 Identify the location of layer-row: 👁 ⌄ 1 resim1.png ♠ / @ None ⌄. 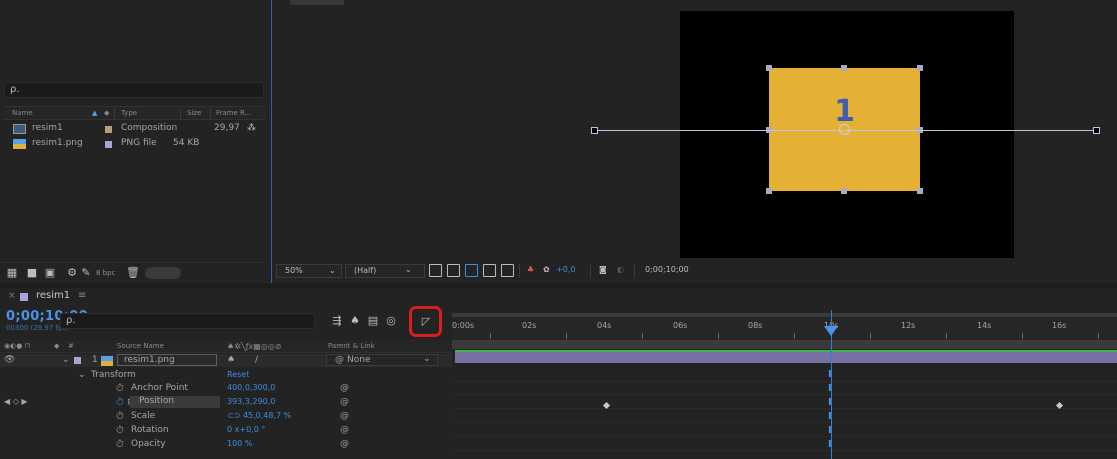
(226, 360).